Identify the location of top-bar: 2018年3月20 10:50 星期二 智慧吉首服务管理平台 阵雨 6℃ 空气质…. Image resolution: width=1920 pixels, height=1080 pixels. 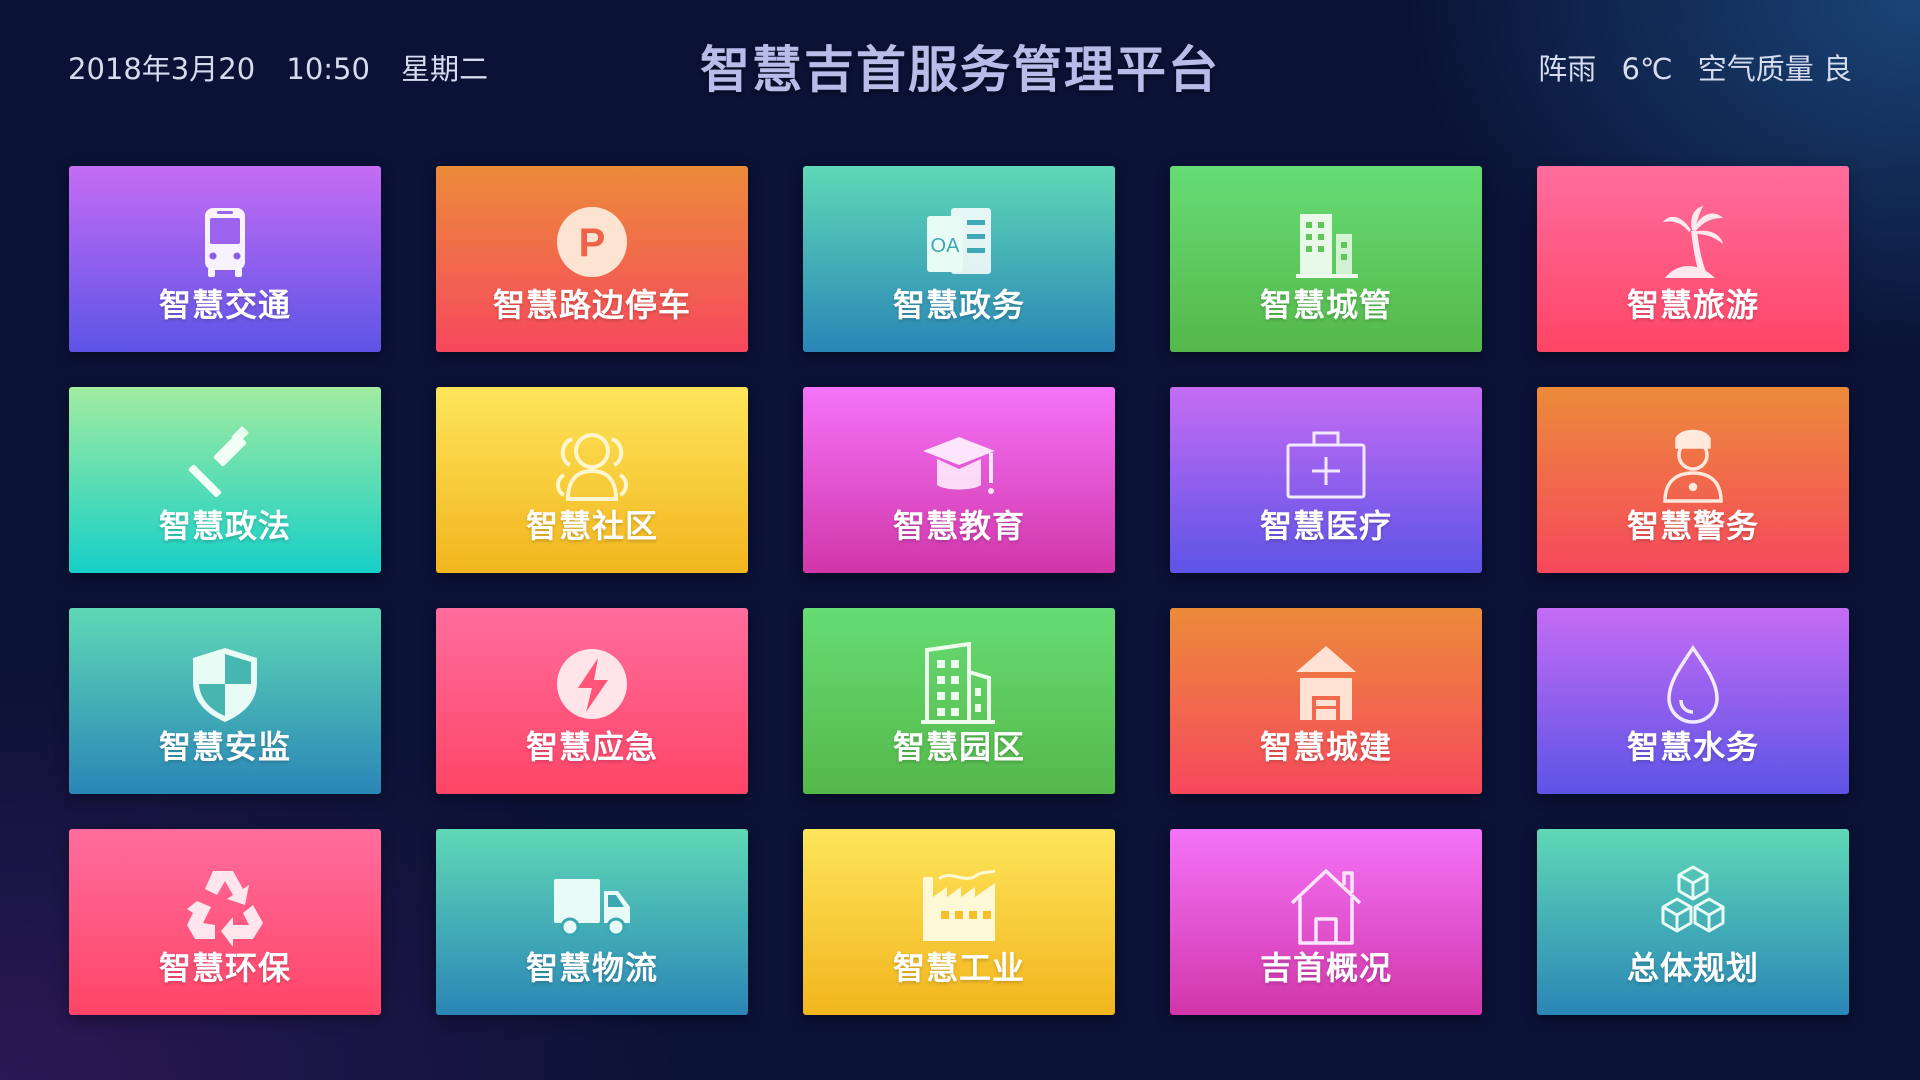
(960, 65).